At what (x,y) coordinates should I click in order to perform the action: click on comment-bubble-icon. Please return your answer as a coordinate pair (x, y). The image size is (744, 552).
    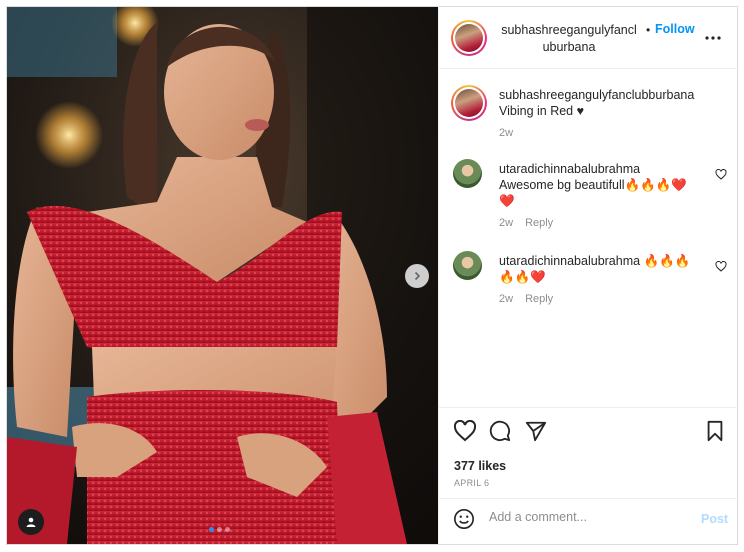
    Looking at the image, I should click on (500, 431).